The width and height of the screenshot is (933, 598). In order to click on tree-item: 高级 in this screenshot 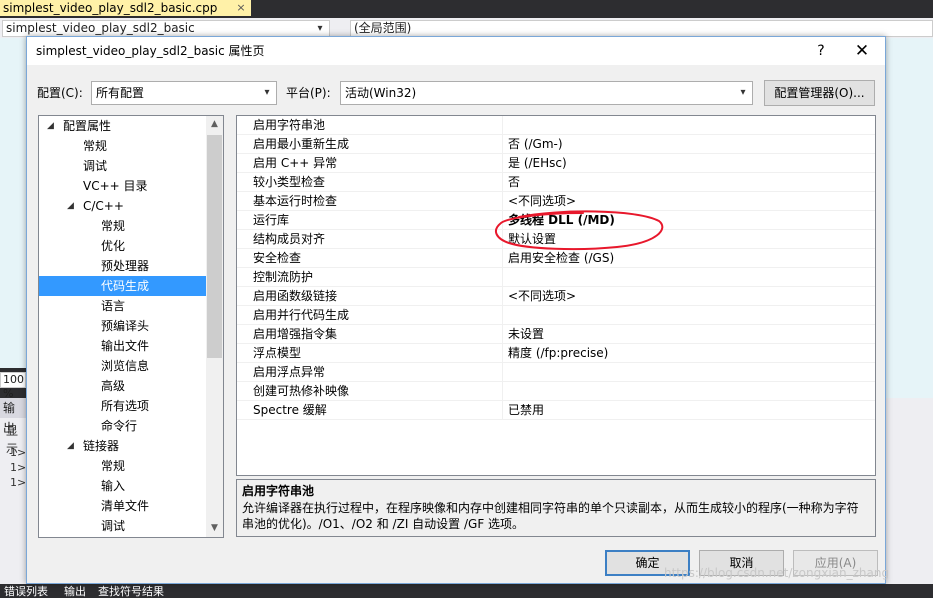, I will do `click(122, 386)`.